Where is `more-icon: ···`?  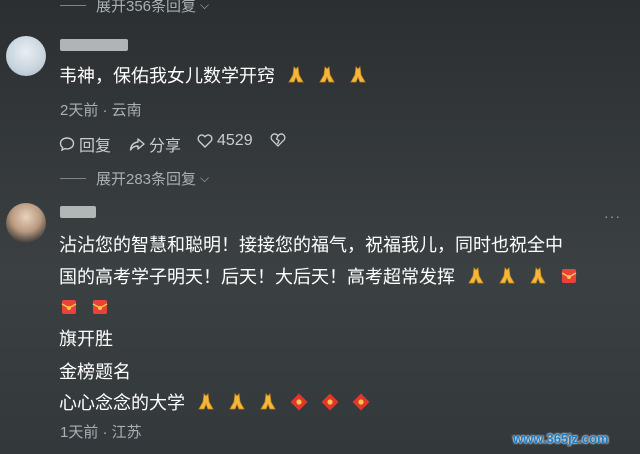
more-icon: ··· is located at coordinates (612, 216).